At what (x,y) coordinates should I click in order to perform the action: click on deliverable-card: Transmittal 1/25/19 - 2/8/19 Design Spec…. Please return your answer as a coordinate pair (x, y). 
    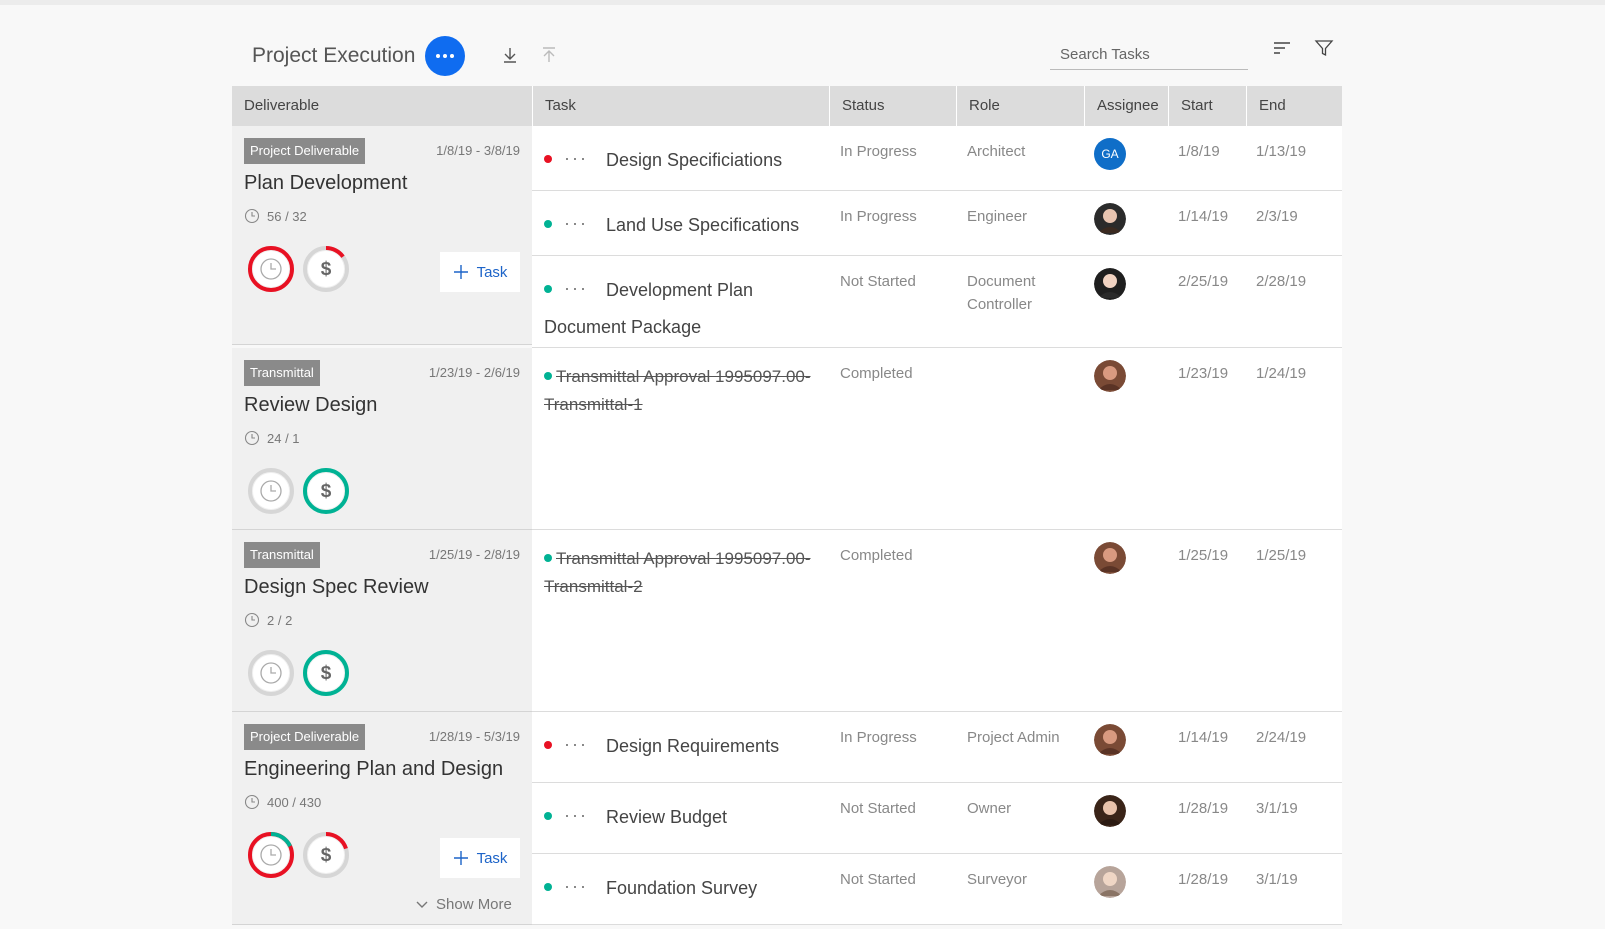
    Looking at the image, I should click on (382, 621).